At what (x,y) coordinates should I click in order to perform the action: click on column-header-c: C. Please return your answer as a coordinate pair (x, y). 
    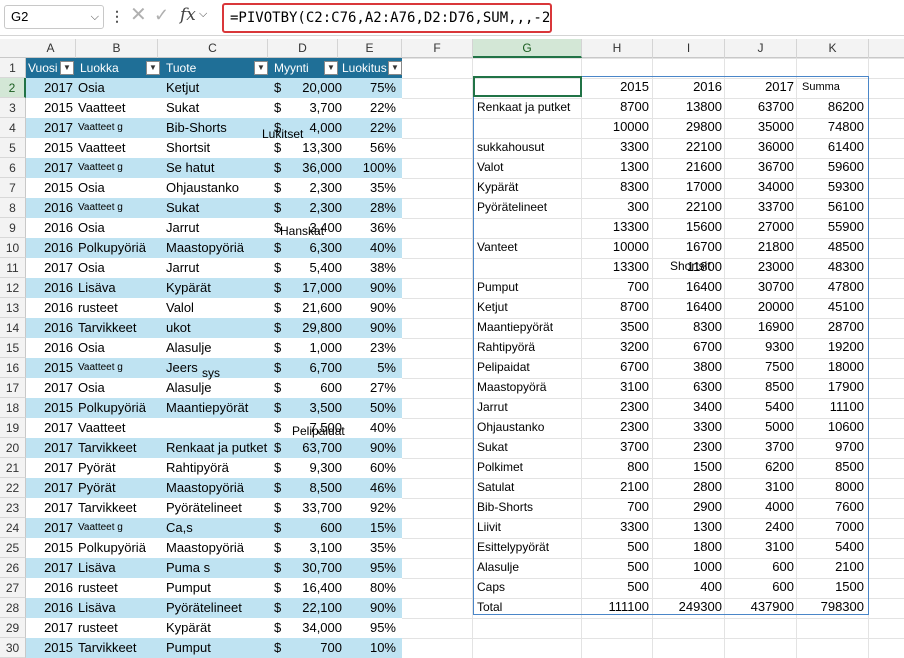
    Looking at the image, I should click on (213, 48).